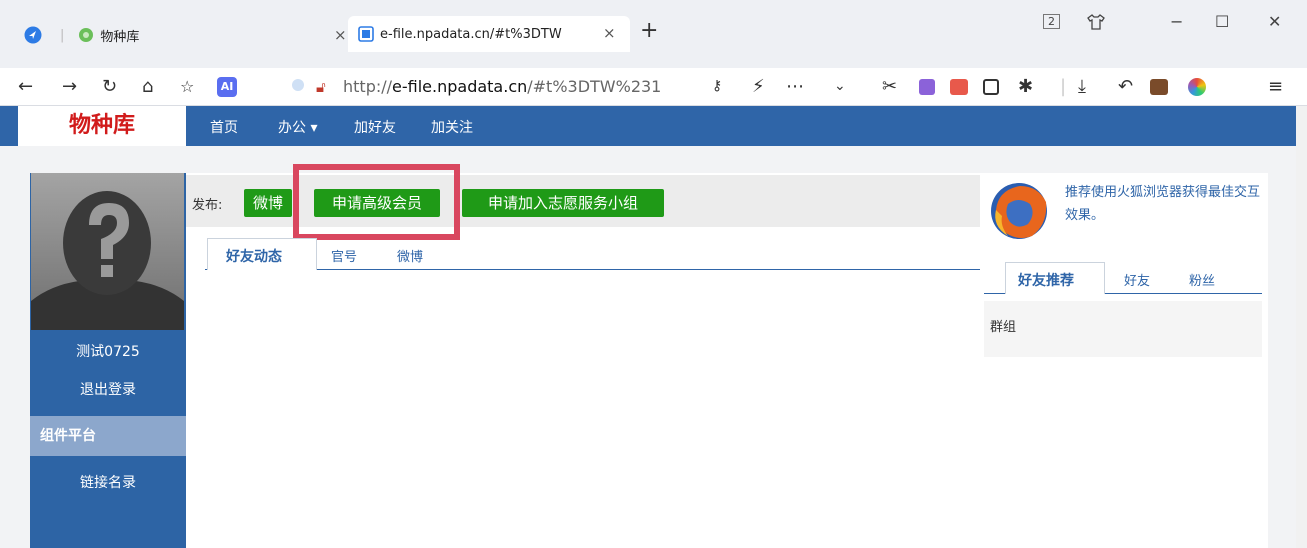 The height and width of the screenshot is (548, 1307). I want to click on nav-add-friend: 加好友, so click(375, 127).